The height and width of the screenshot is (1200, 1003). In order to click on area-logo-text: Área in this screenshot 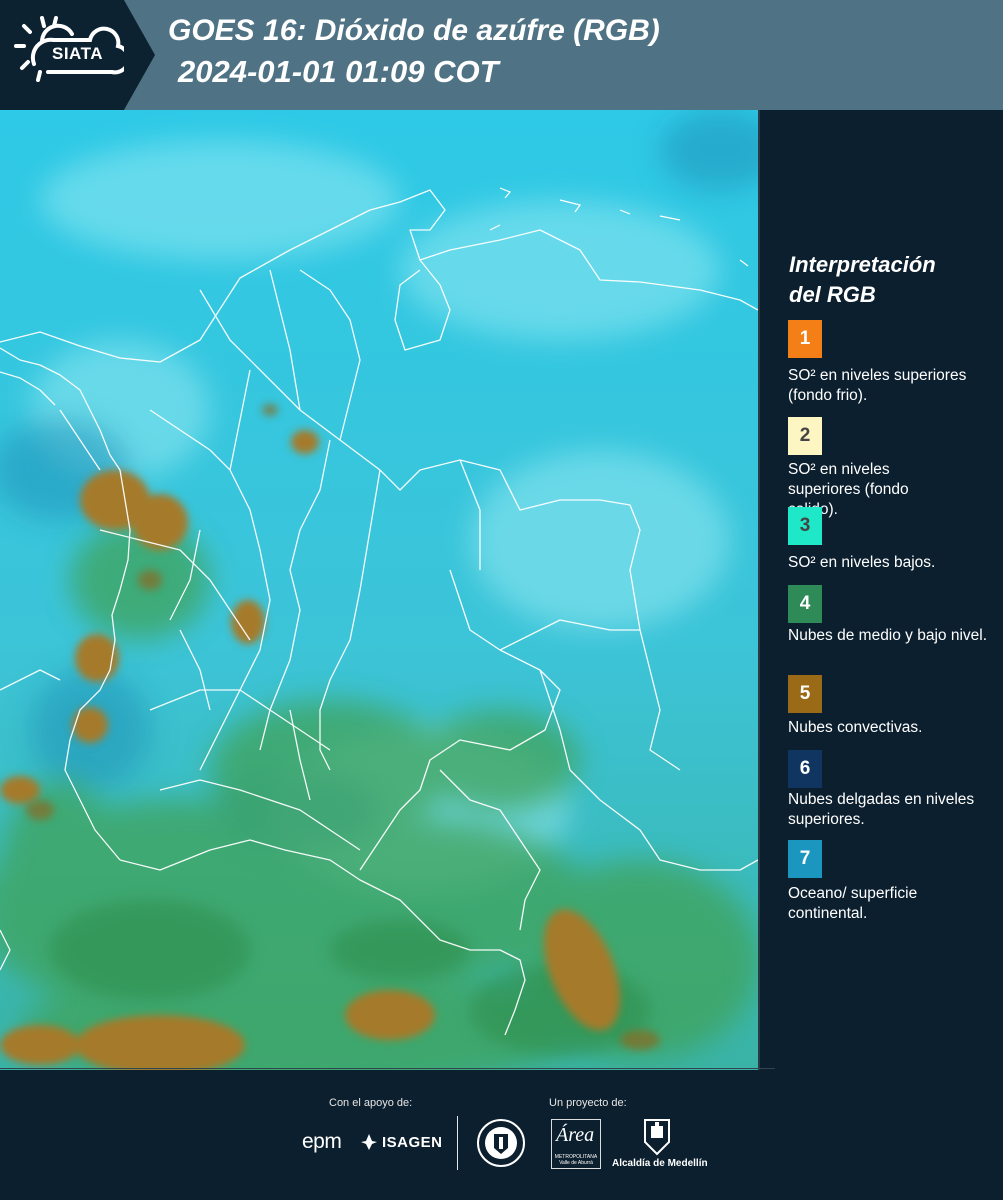, I will do `click(575, 1135)`.